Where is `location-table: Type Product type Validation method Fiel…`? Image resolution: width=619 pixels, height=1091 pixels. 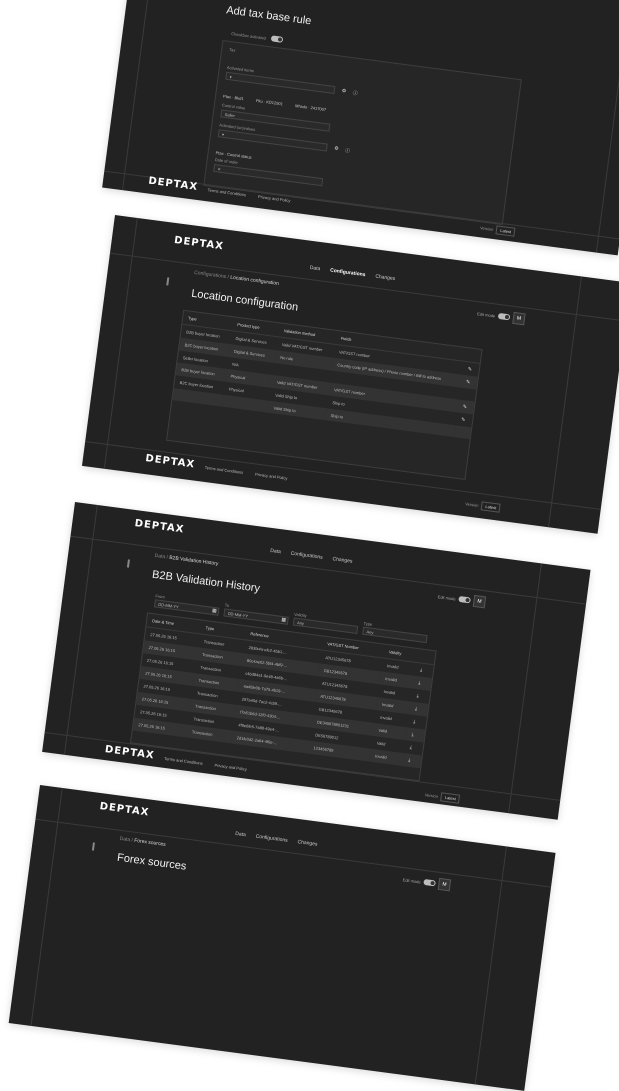 location-table: Type Product type Validation method Fiel… is located at coordinates (327, 375).